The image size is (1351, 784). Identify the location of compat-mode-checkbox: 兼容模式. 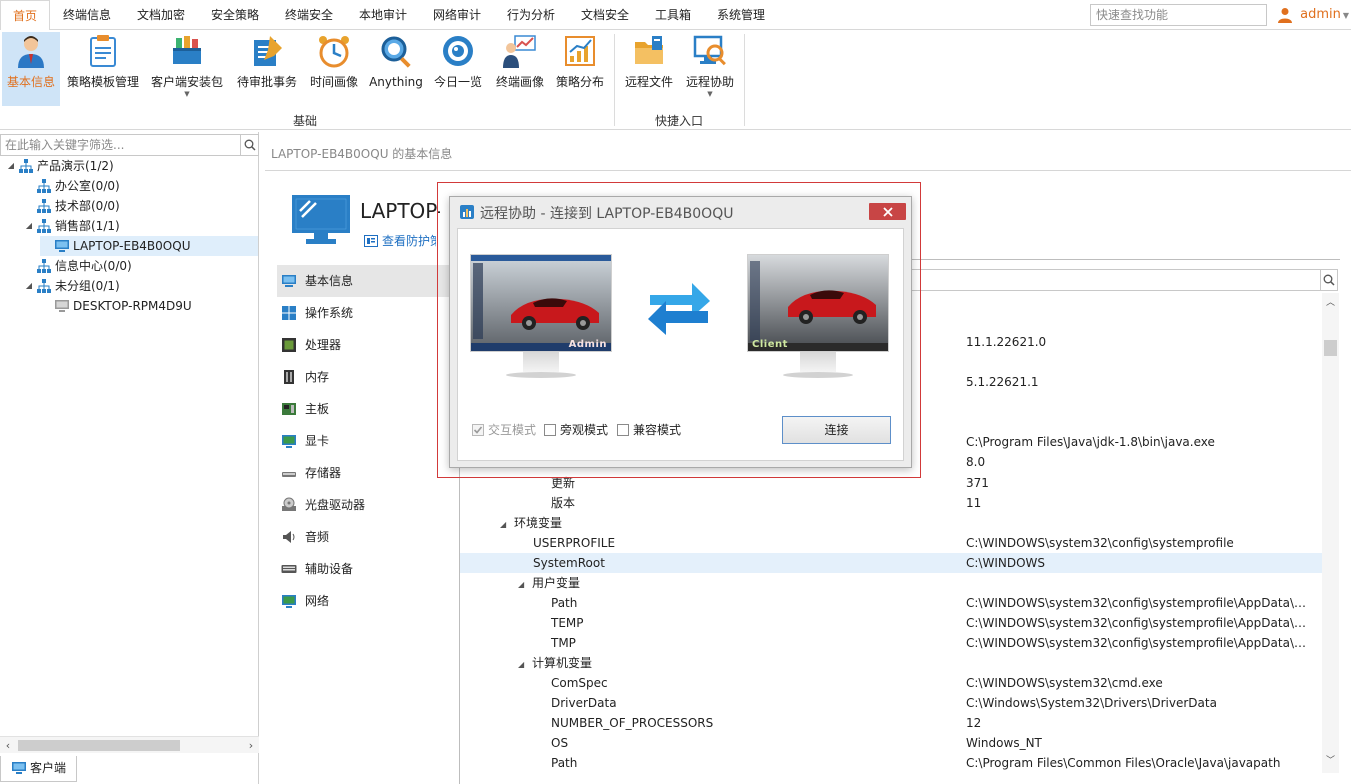
(649, 429).